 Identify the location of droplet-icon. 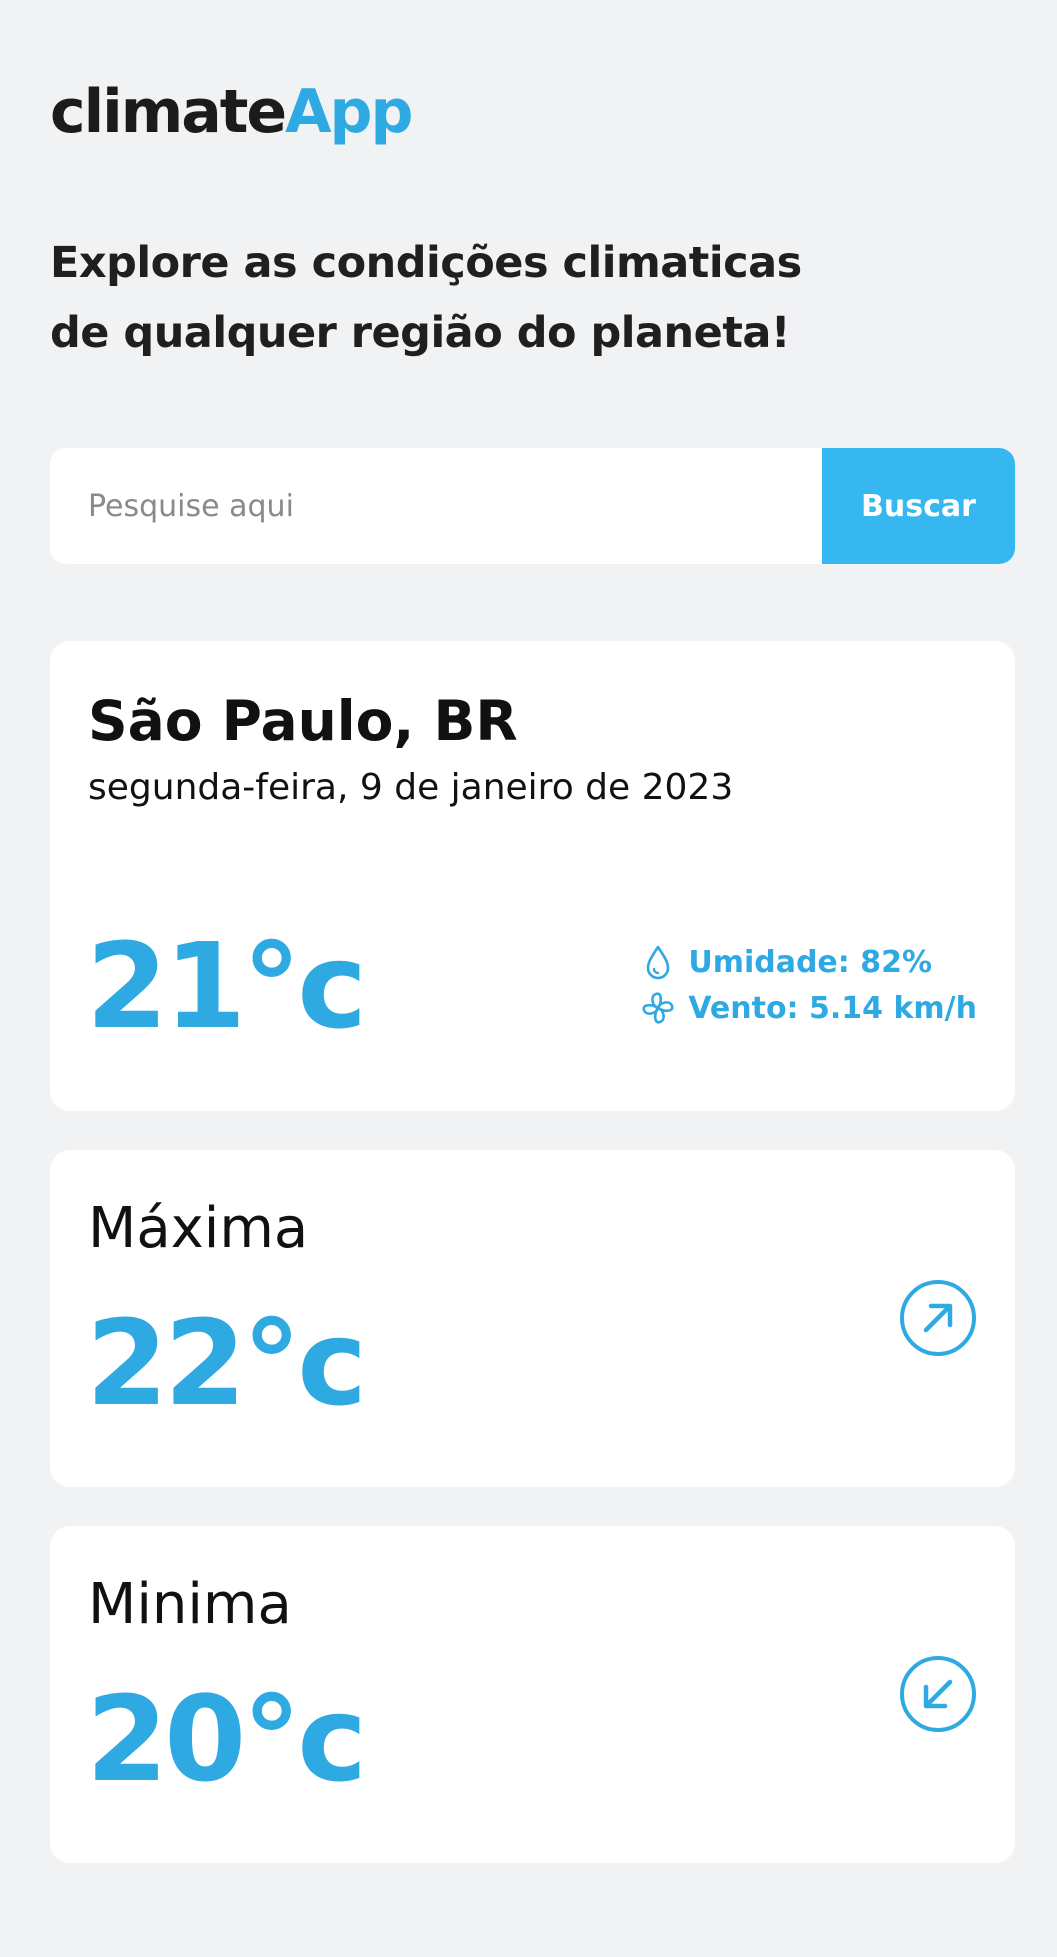
(658, 962).